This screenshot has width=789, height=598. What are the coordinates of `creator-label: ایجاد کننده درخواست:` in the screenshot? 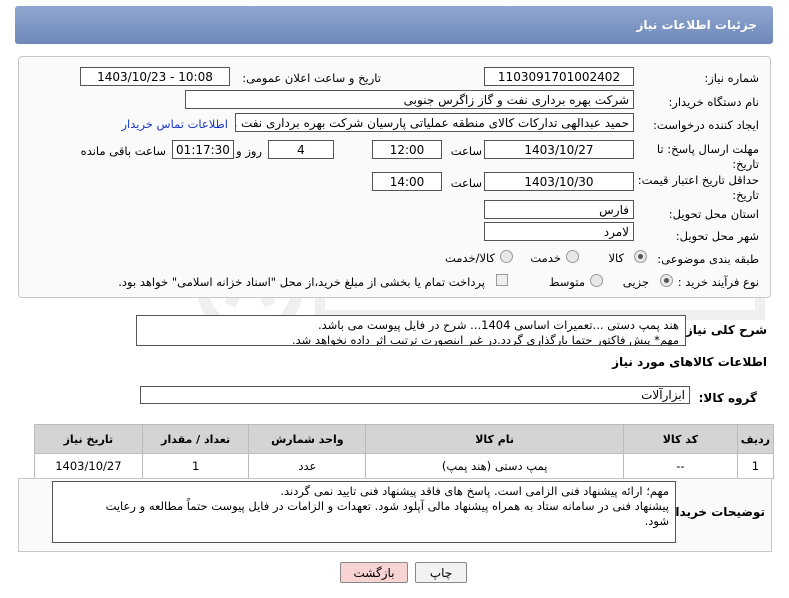 It's located at (706, 125).